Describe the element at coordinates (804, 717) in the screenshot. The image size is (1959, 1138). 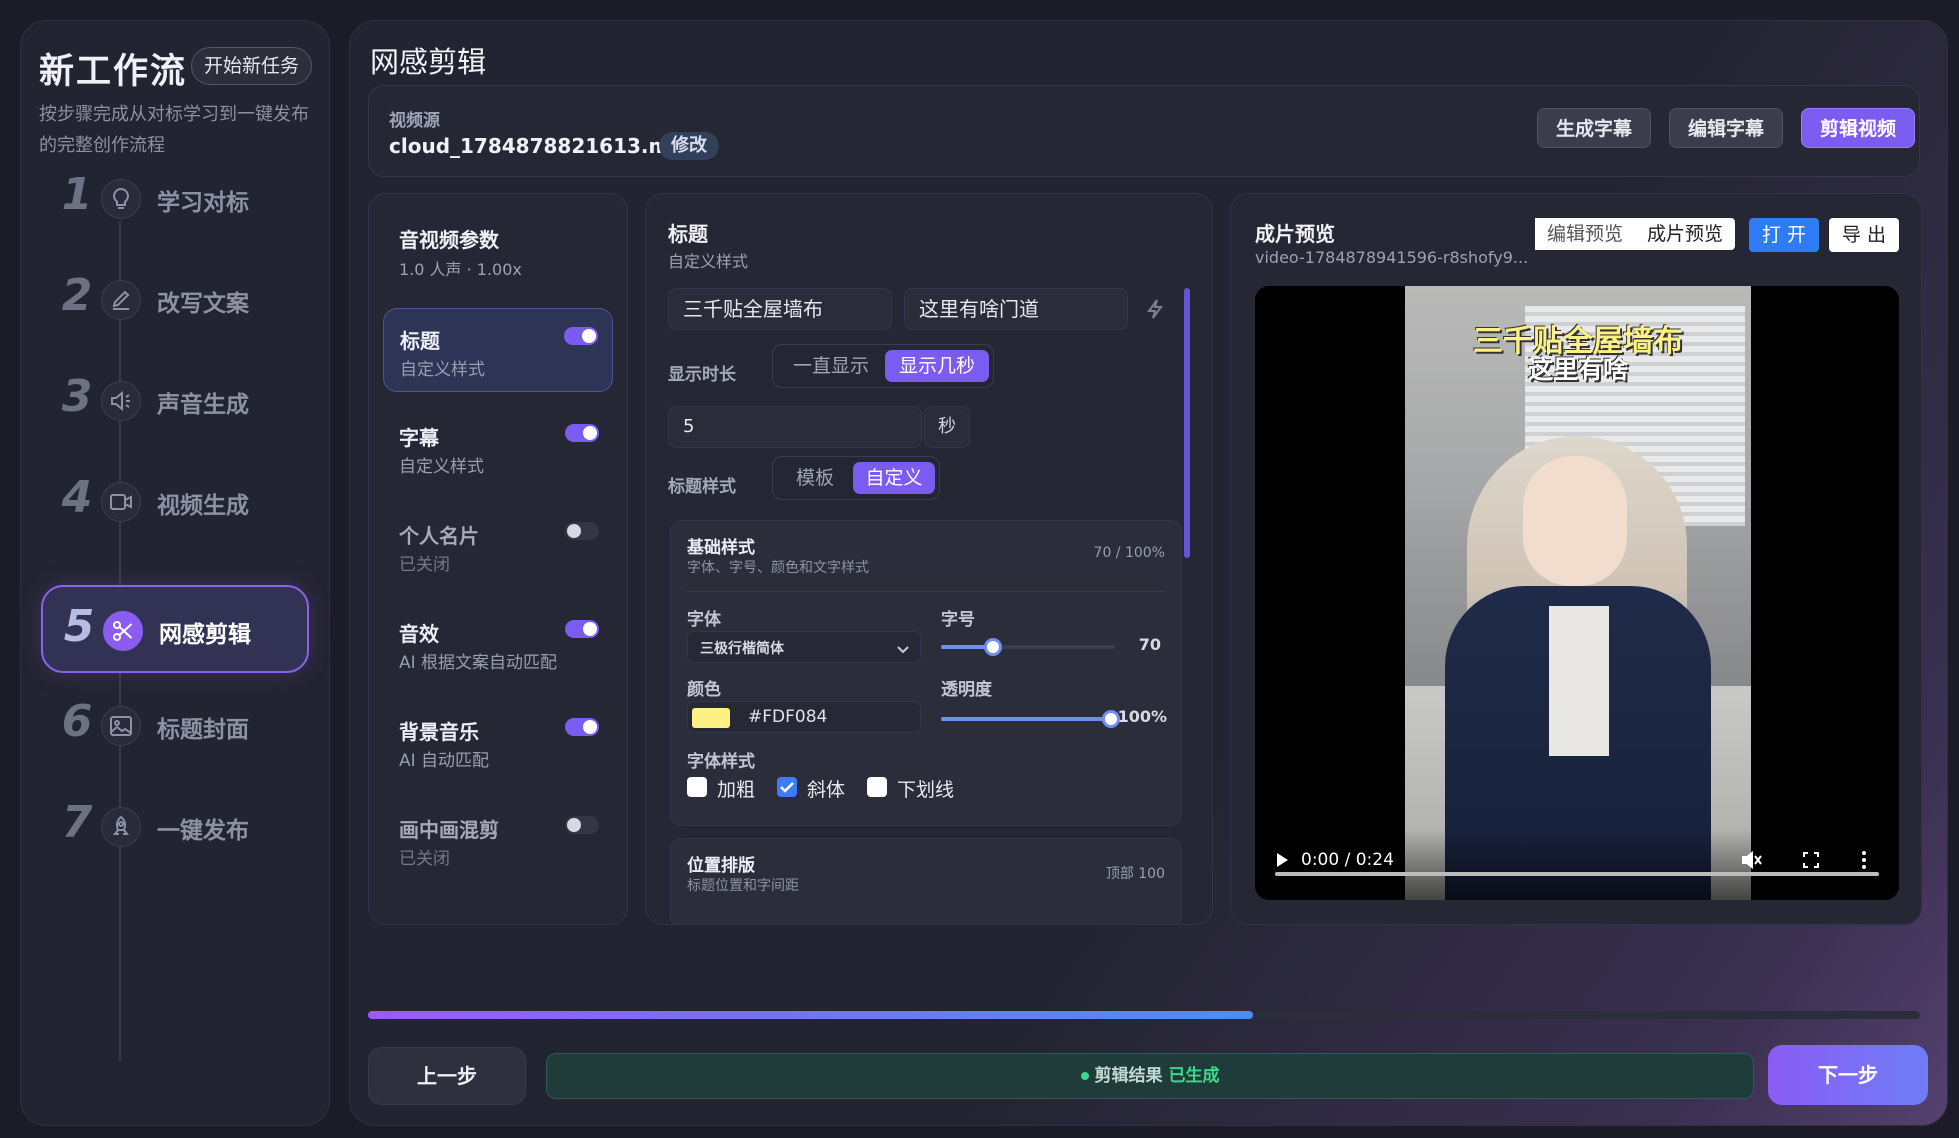
I see `color-input: #FDF084` at that location.